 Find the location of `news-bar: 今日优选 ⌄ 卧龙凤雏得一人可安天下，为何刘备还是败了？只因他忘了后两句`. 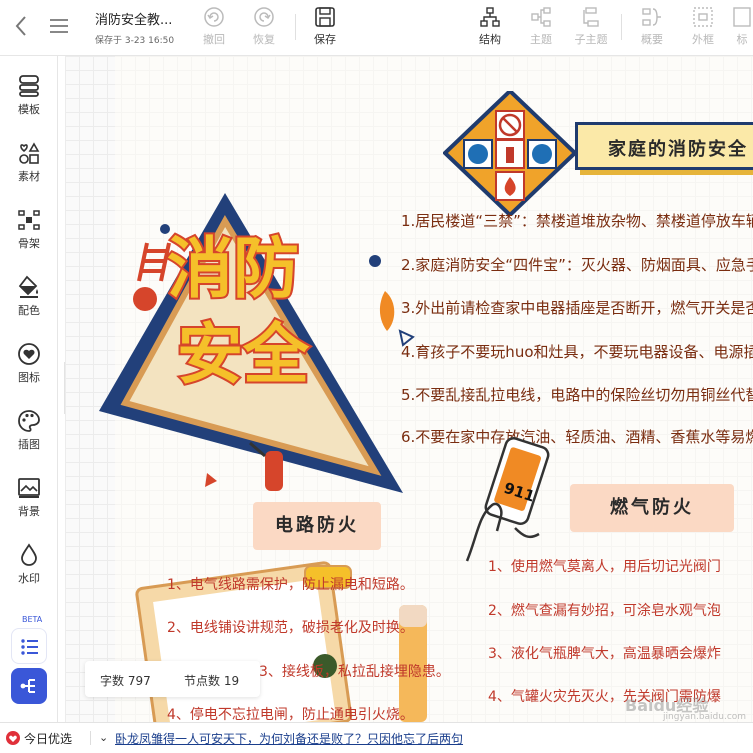

news-bar: 今日优选 ⌄ 卧龙凤雏得一人可安天下，为何刘备还是败了？只因他忘了后两句 is located at coordinates (376, 737).